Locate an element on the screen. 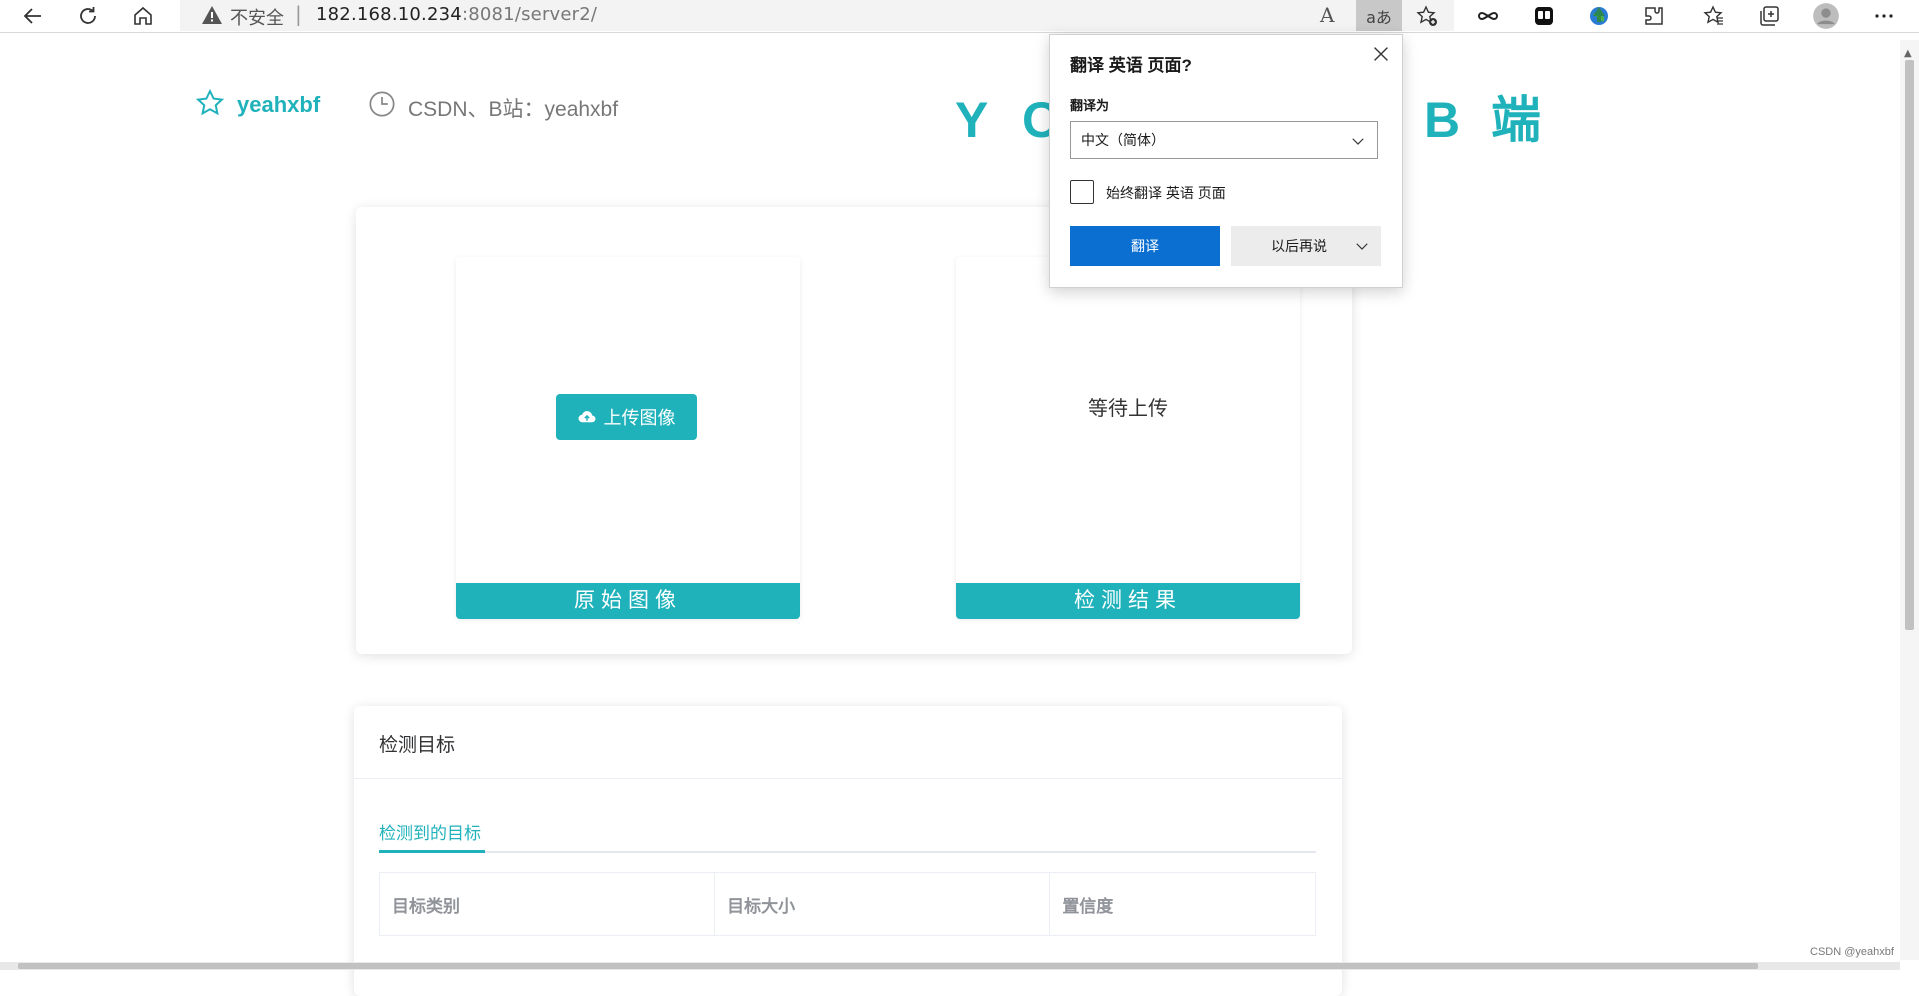 This screenshot has width=1919, height=996. cloud-upload-icon is located at coordinates (586, 417).